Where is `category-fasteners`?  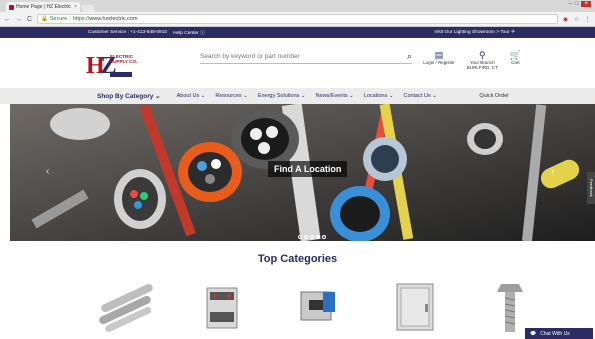
category-fasteners is located at coordinates (510, 306).